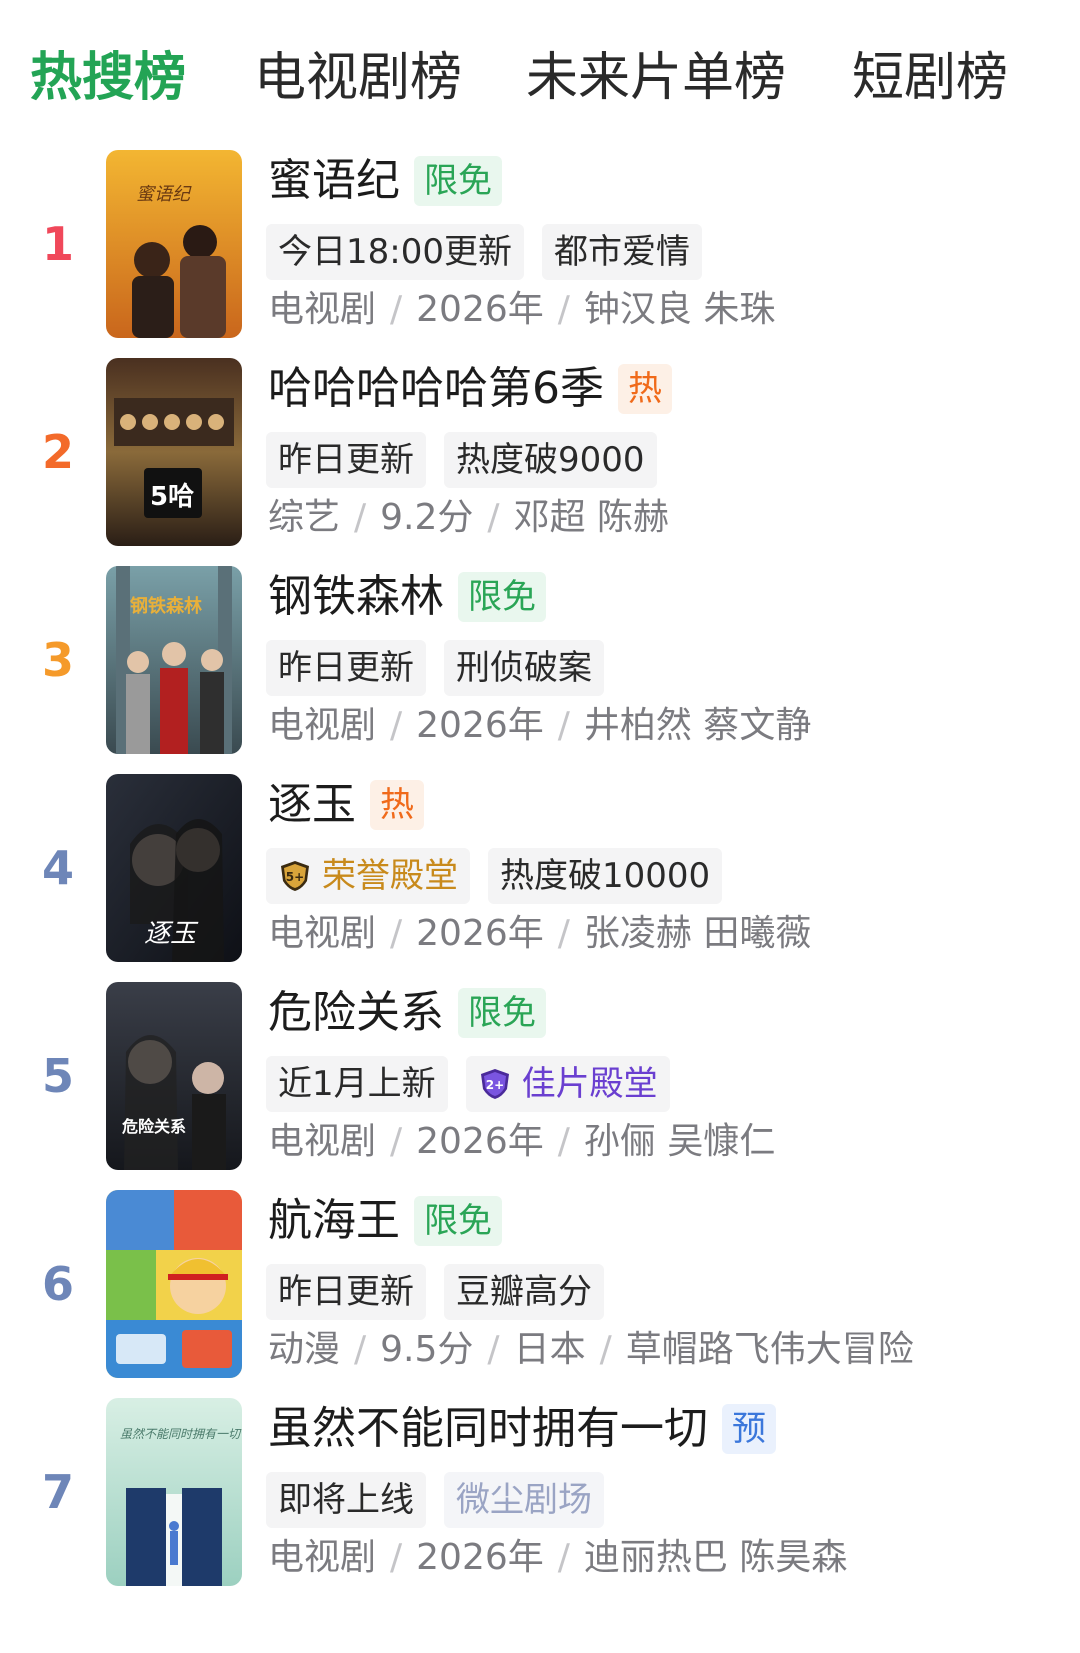 The image size is (1080, 1653). I want to click on item-title-line: 逐玉 热, so click(346, 805).